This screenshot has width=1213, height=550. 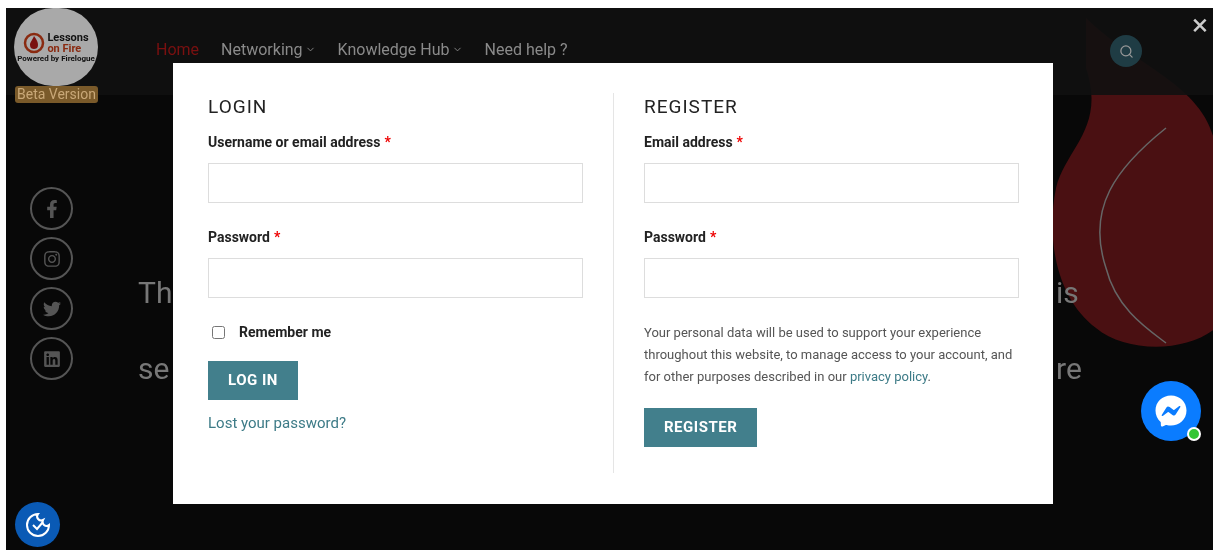 I want to click on logo-text: on Fire, so click(x=65, y=48).